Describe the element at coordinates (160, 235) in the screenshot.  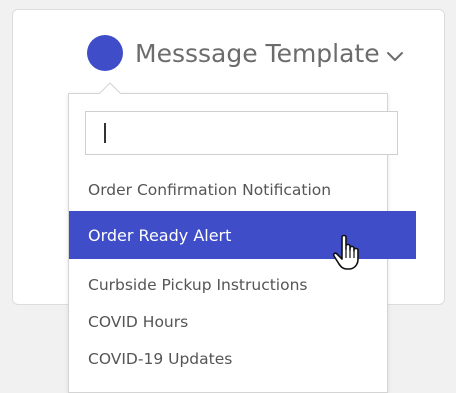
I see `template-option-label: Order Ready Alert` at that location.